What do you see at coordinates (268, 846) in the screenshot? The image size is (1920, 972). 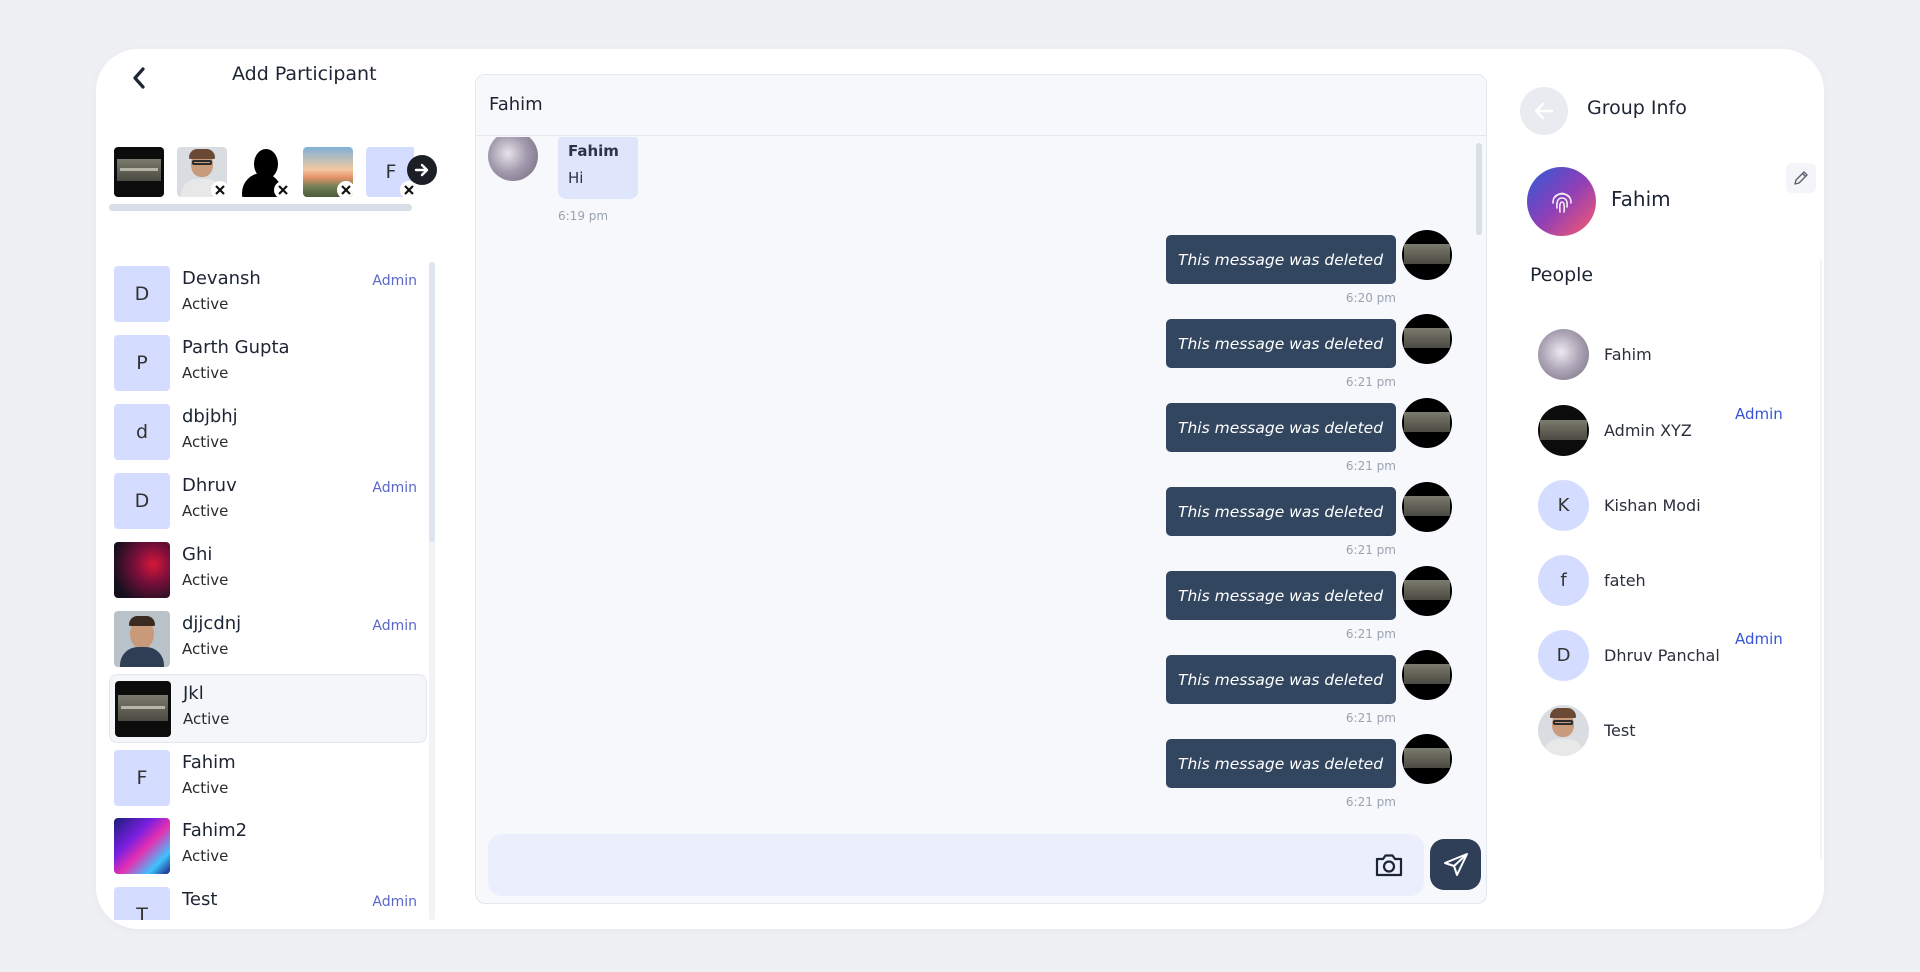 I see `list-item: Fahim2 Active` at bounding box center [268, 846].